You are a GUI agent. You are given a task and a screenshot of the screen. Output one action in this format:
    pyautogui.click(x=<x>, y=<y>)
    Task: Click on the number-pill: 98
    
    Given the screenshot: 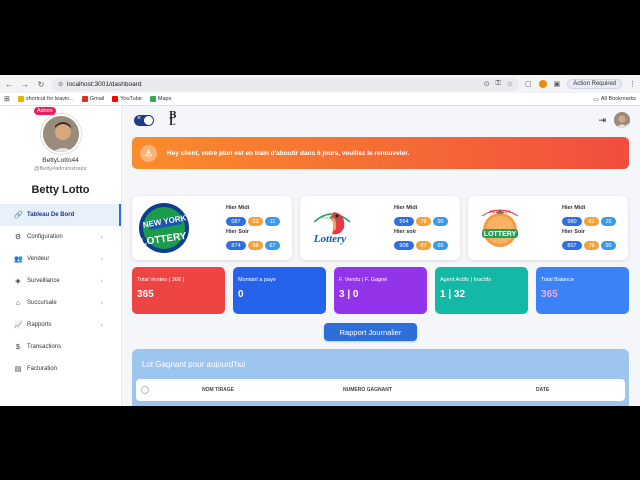 What is the action you would take?
    pyautogui.click(x=255, y=245)
    